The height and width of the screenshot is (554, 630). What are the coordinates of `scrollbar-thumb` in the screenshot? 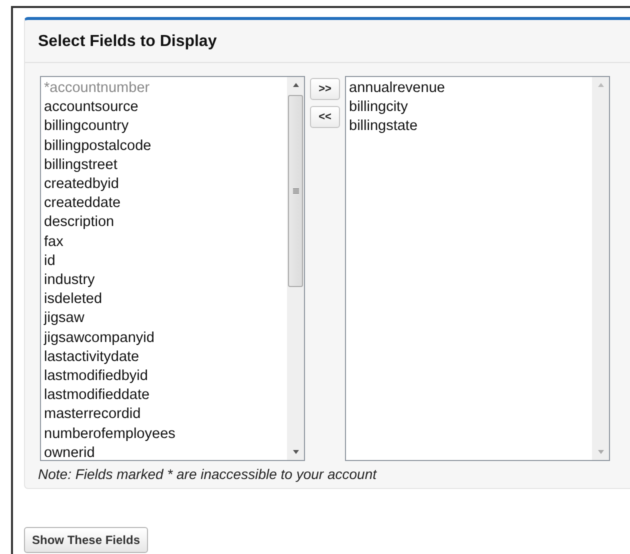 It's located at (295, 191).